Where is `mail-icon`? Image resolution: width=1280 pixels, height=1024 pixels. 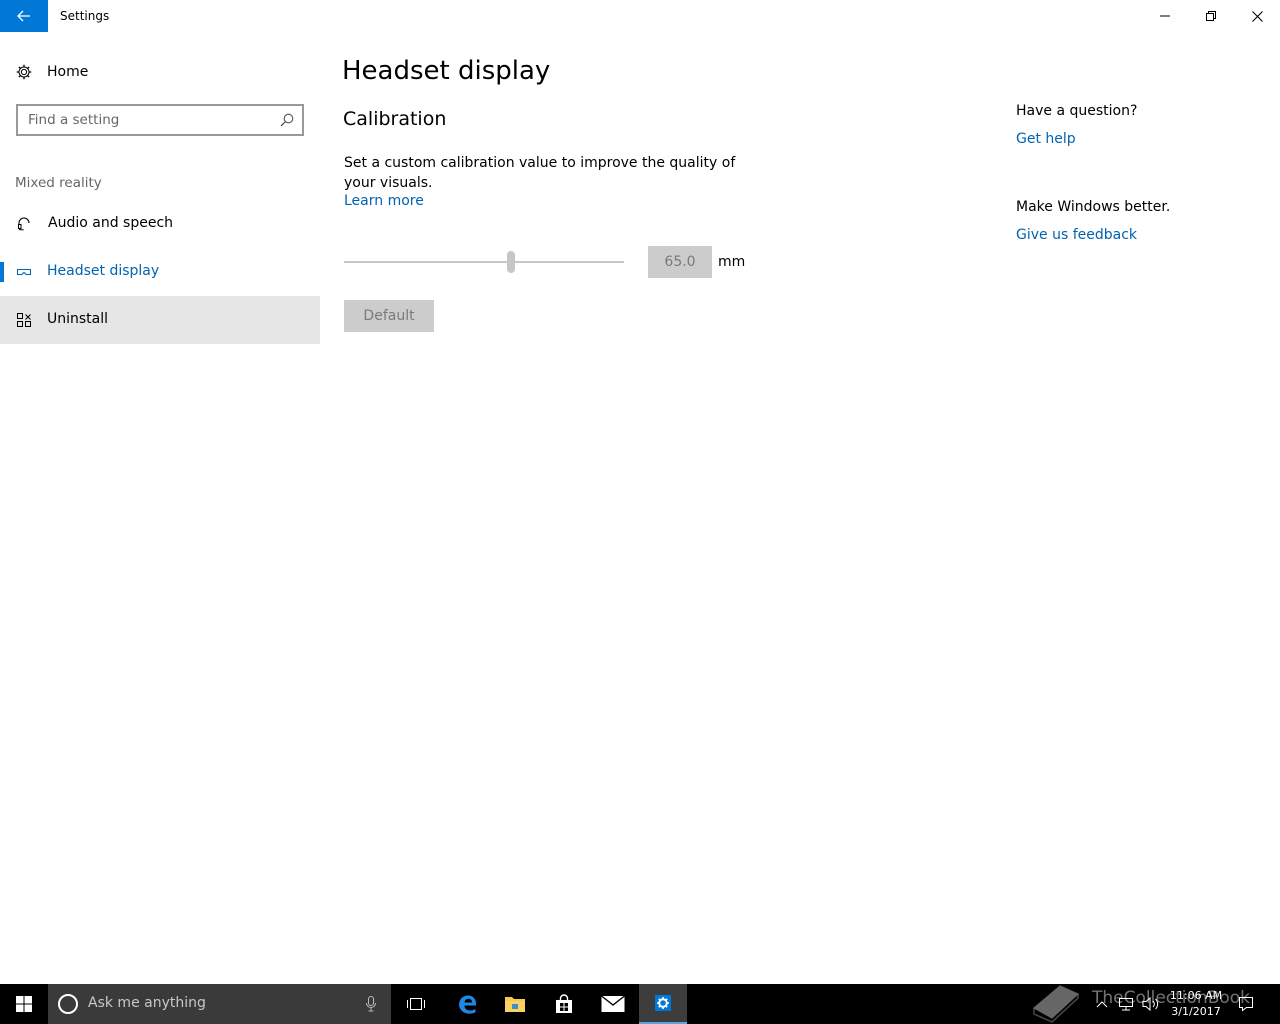
mail-icon is located at coordinates (613, 1003).